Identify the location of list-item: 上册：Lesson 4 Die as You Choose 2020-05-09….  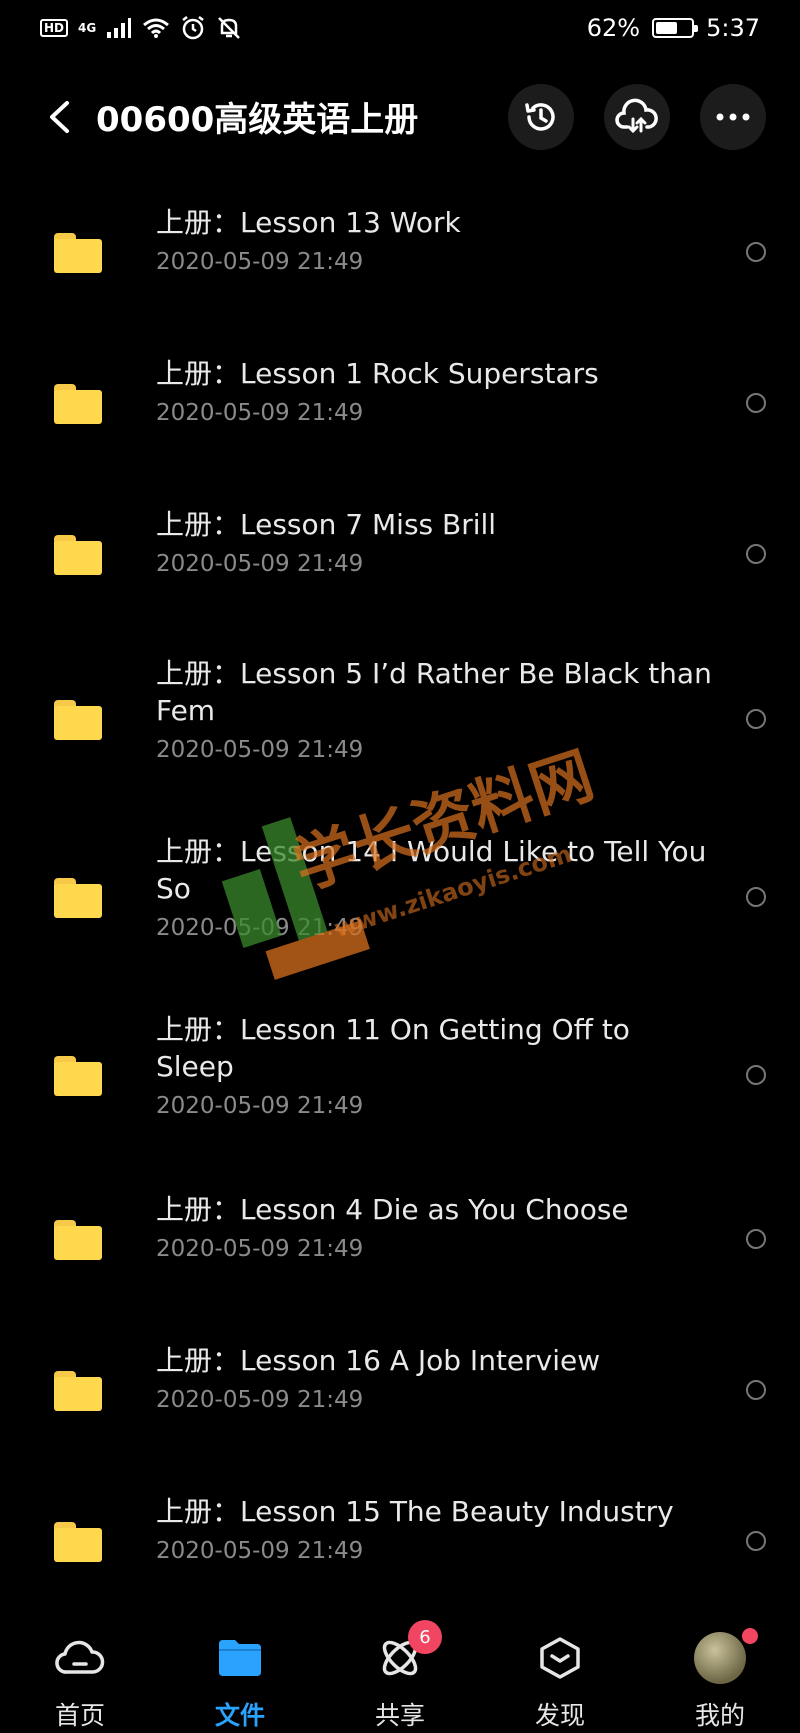
(400, 1242).